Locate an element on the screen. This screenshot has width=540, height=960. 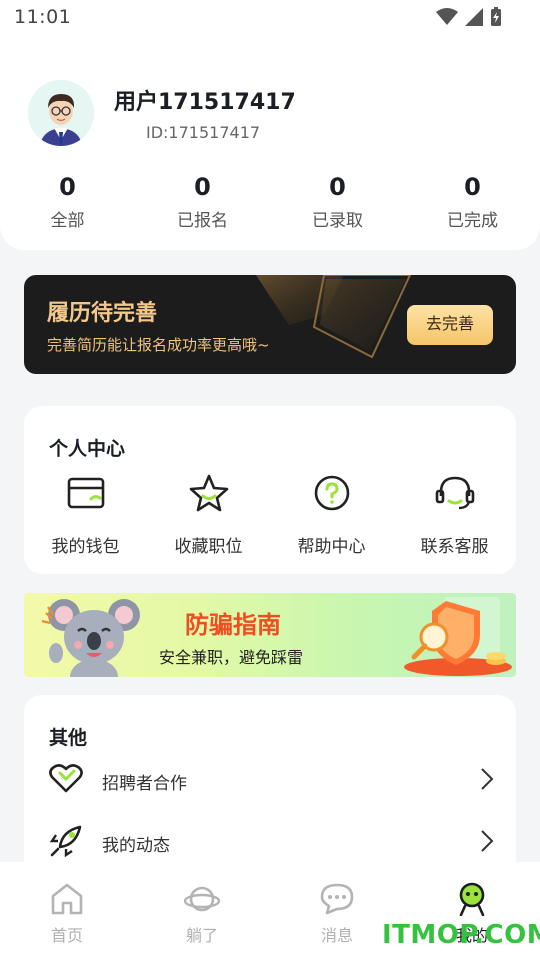
home-icon is located at coordinates (67, 899).